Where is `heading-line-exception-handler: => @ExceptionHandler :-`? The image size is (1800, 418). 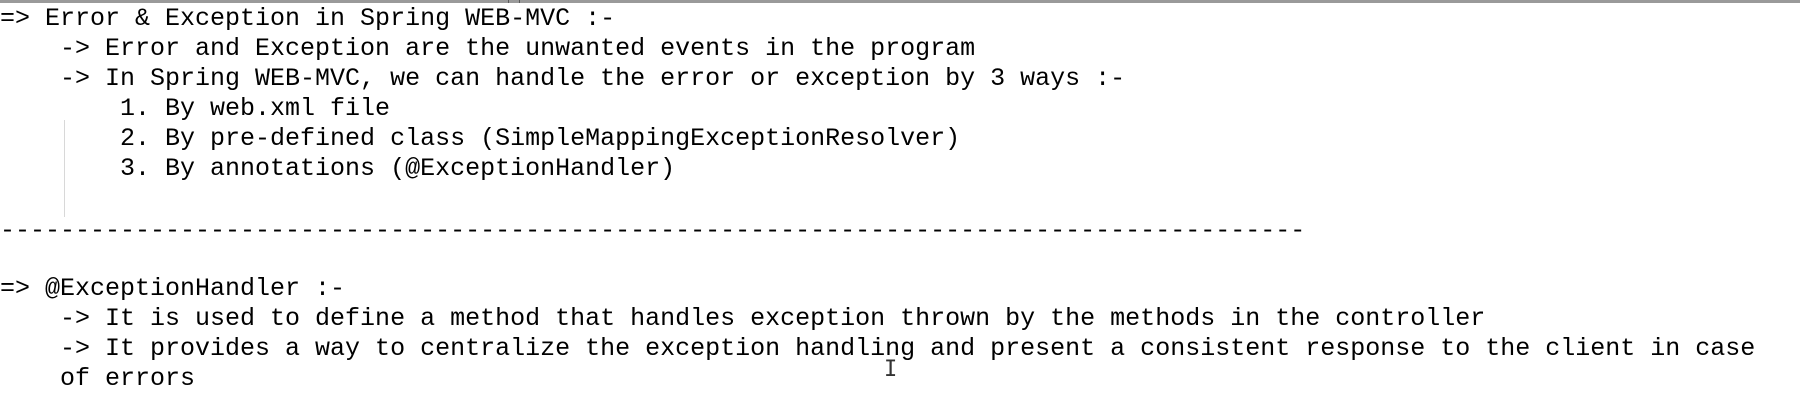
heading-line-exception-handler: => @ExceptionHandler :- is located at coordinates (173, 288).